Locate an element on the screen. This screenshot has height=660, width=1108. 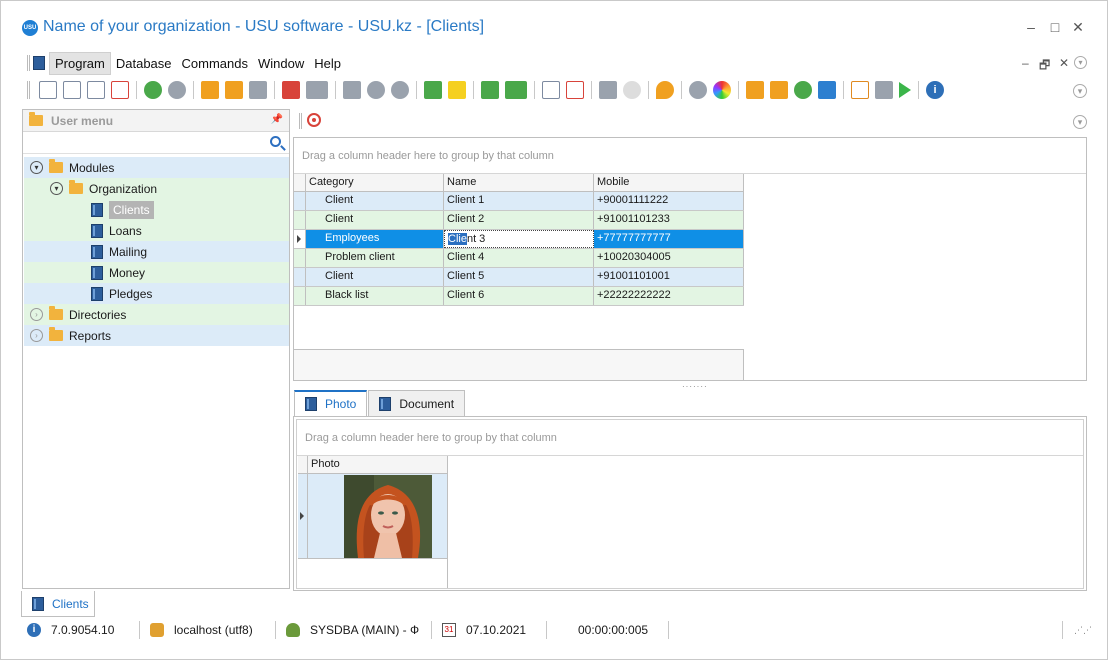
add-record-icon is located at coordinates (48, 90).